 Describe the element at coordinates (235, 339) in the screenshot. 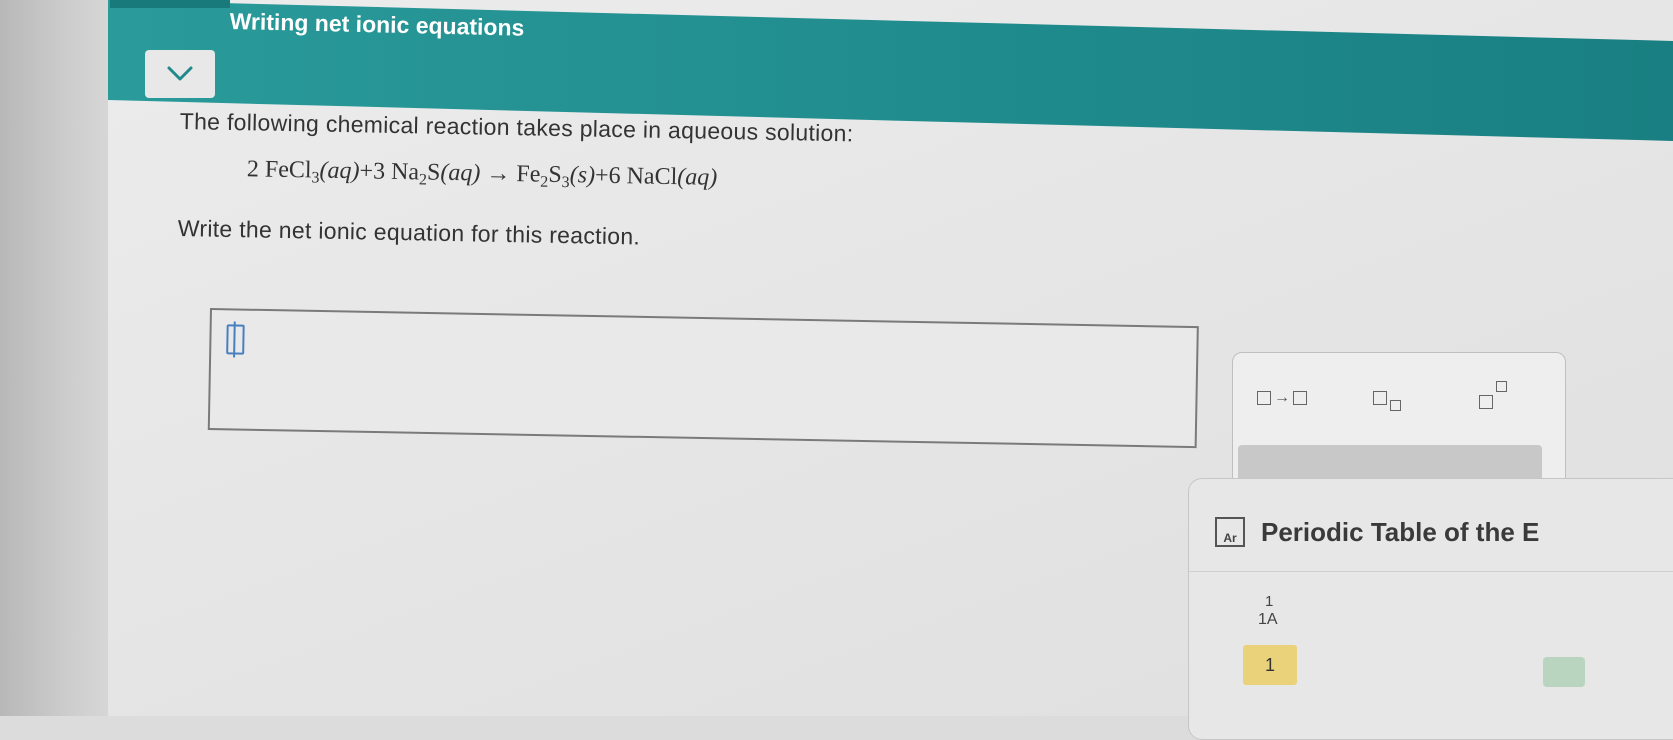

I see `text-cursor-icon` at that location.